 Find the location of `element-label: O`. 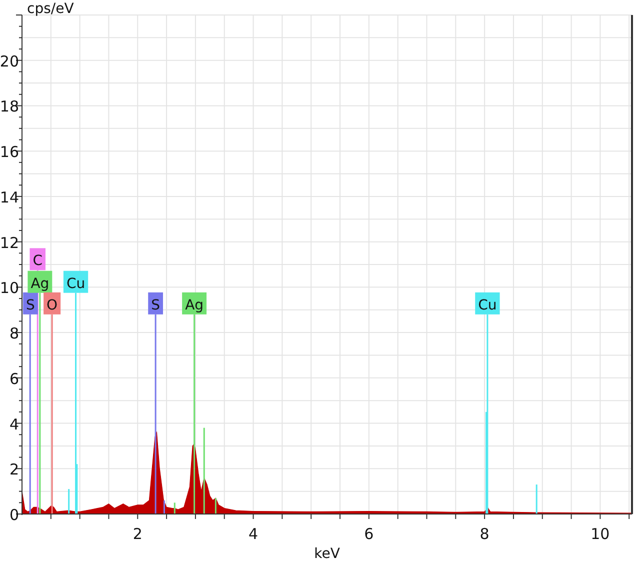

element-label: O is located at coordinates (52, 303).